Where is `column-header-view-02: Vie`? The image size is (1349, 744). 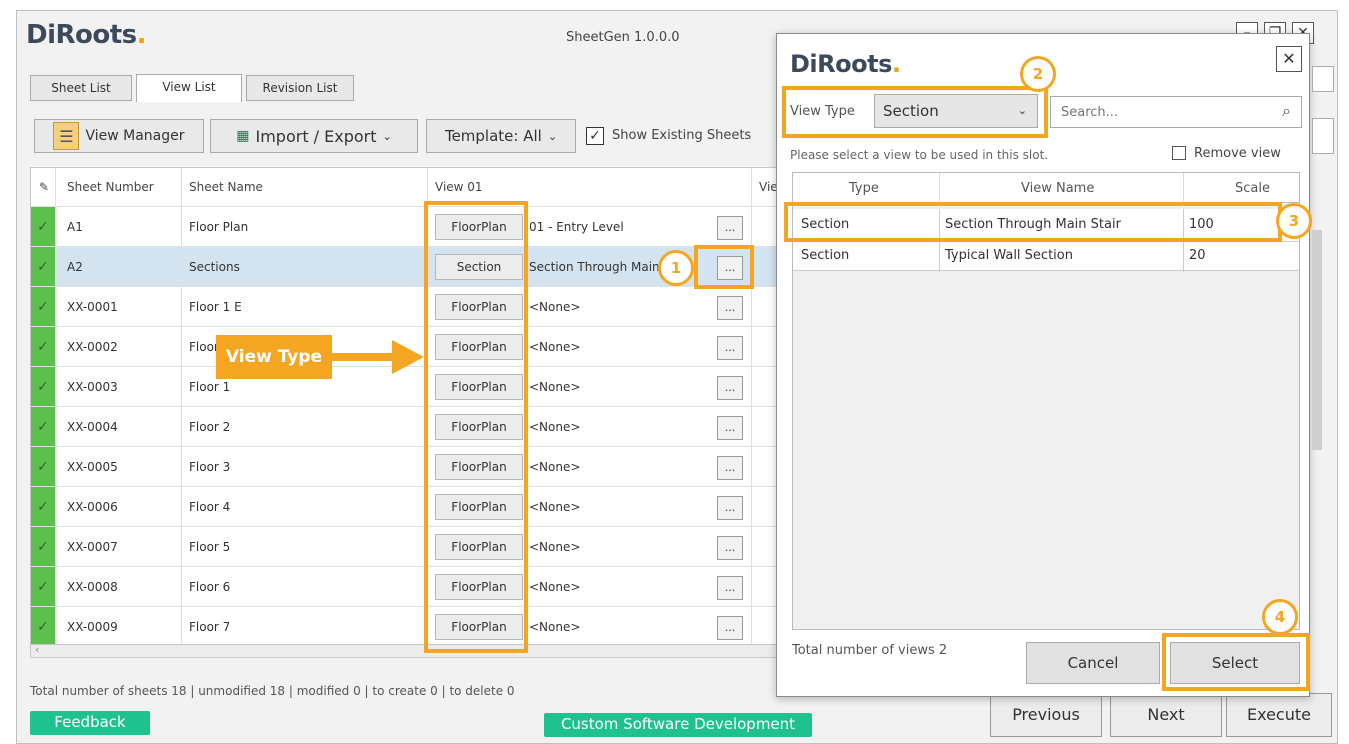 column-header-view-02: Vie is located at coordinates (768, 187).